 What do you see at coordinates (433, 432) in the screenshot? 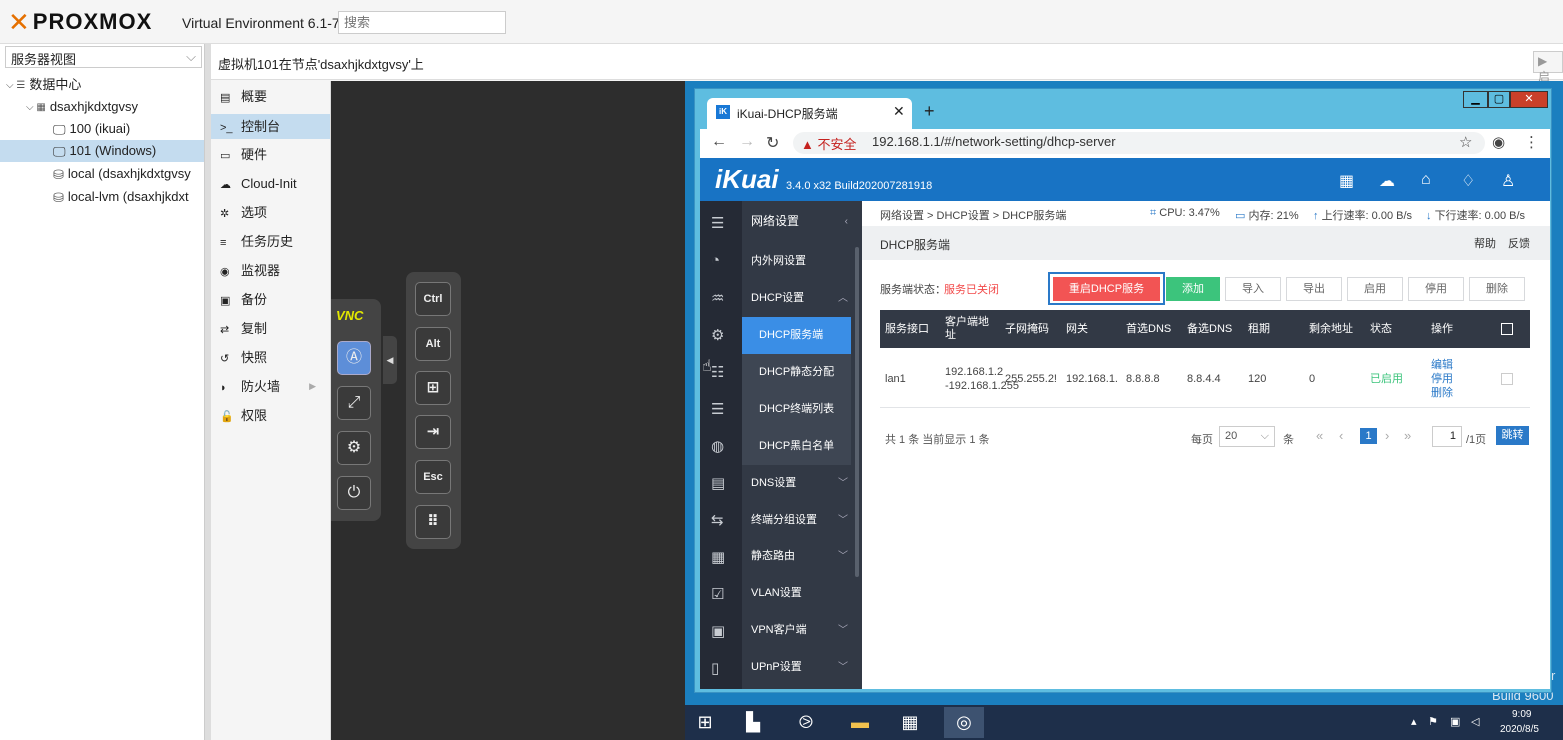
I see `key-tab-button: ⇥` at bounding box center [433, 432].